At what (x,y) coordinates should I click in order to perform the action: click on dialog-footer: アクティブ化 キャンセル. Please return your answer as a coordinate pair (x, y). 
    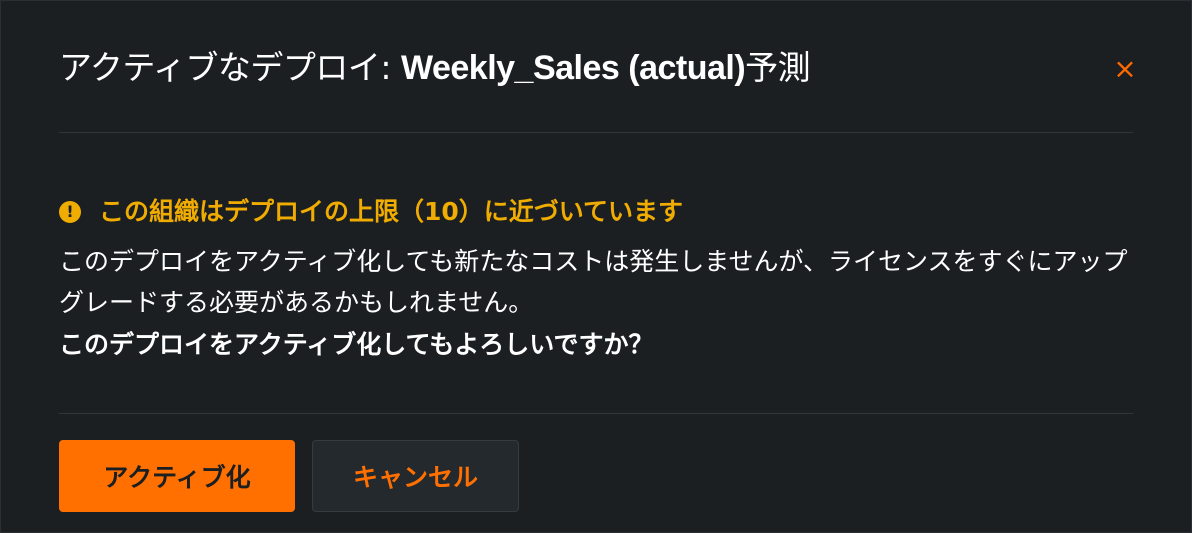
    Looking at the image, I should click on (289, 476).